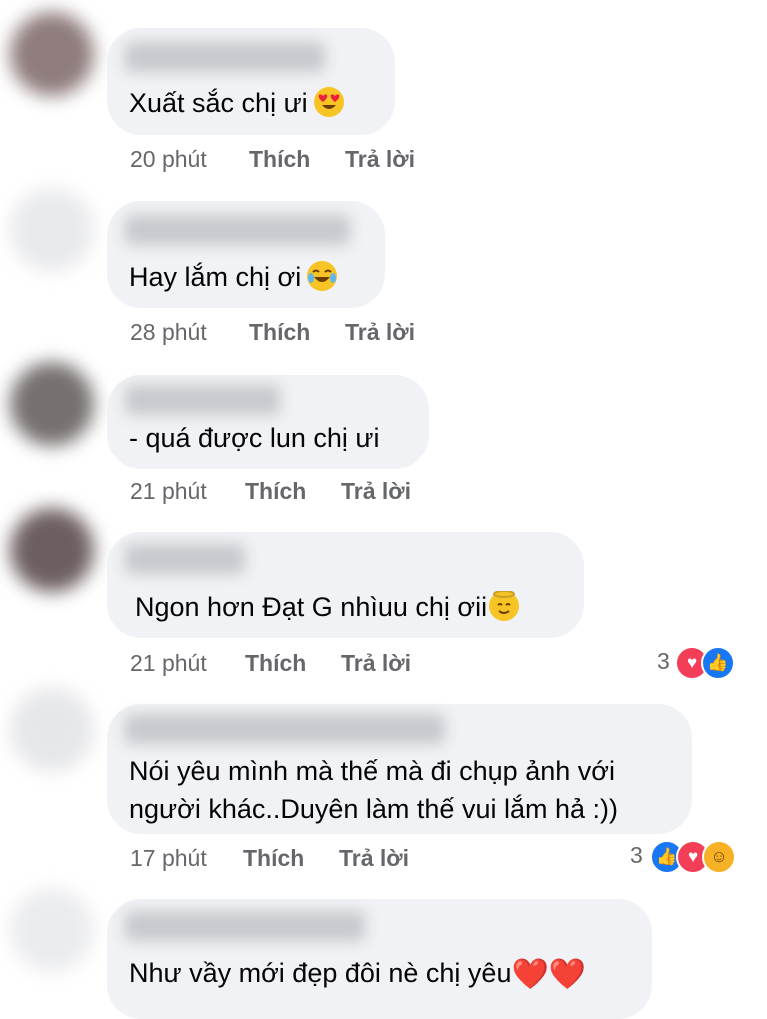 The height and width of the screenshot is (1019, 767). What do you see at coordinates (504, 606) in the screenshot?
I see `angel-emoji-icon` at bounding box center [504, 606].